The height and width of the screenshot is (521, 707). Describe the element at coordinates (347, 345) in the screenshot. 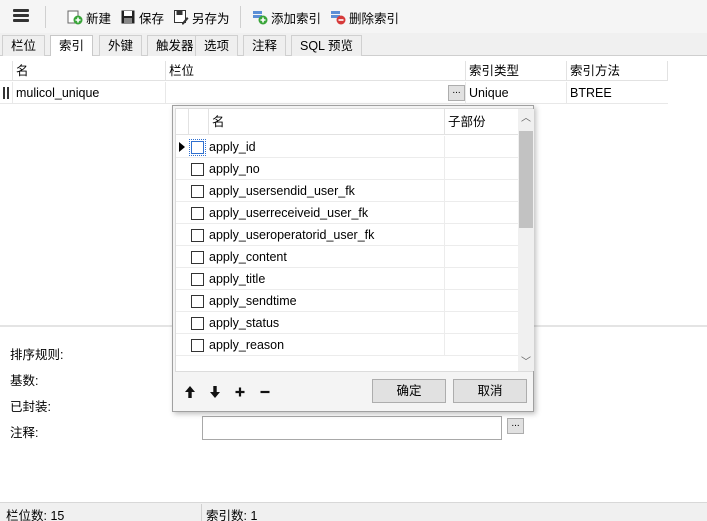

I see `list-item: apply_reason` at that location.